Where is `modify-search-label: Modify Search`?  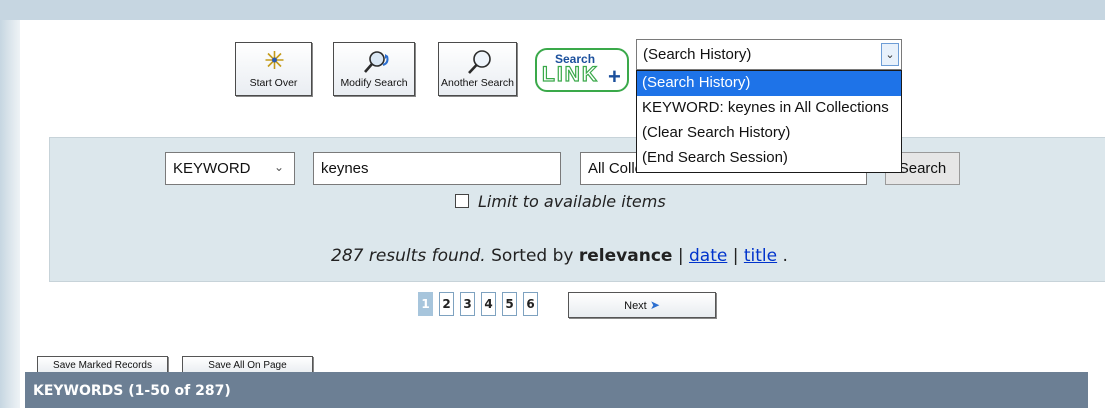
modify-search-label: Modify Search is located at coordinates (374, 83).